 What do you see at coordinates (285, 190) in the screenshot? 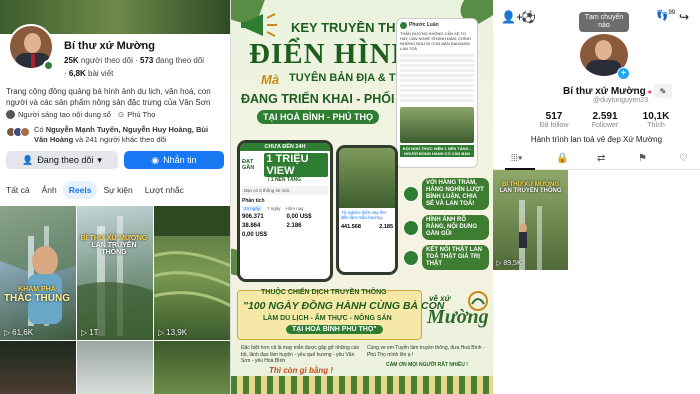
I see `notification-card: Bạn có 5 thông tin mới.` at bounding box center [285, 190].